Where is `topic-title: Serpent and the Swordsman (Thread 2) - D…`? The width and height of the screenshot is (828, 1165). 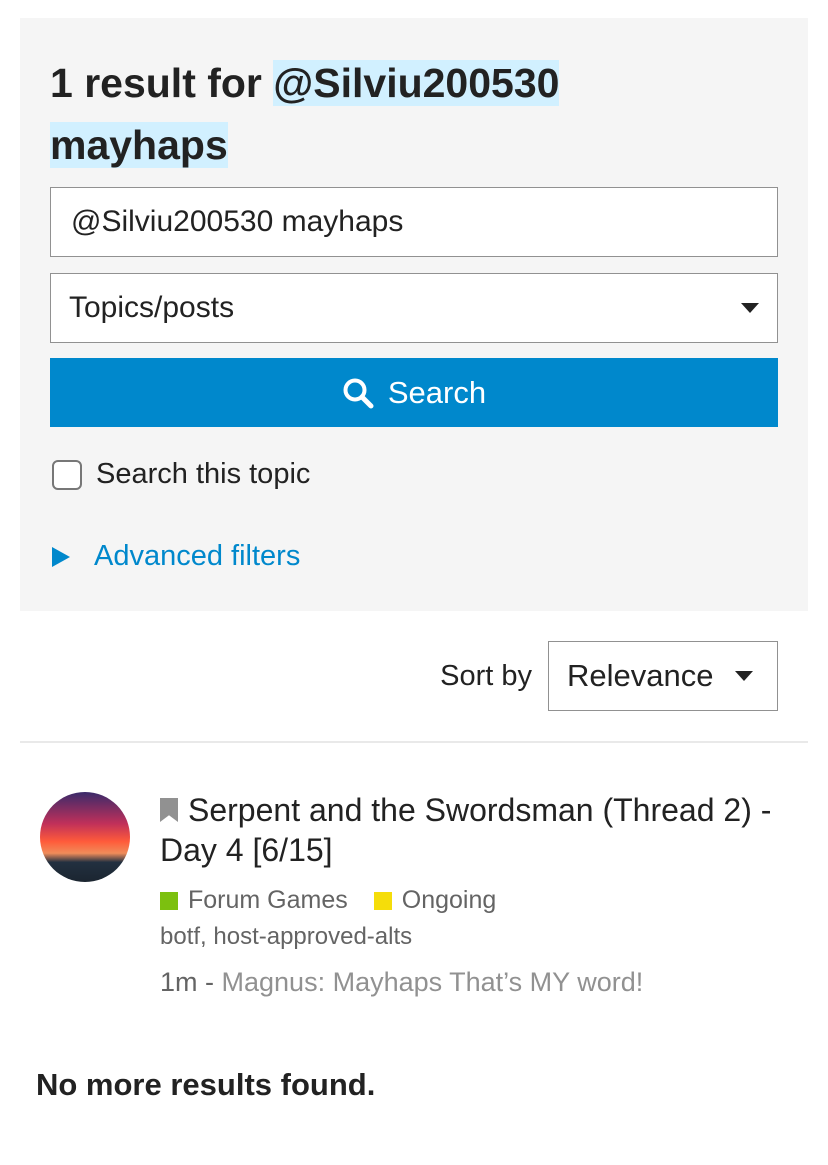
topic-title: Serpent and the Swordsman (Thread 2) - D… is located at coordinates (470, 830).